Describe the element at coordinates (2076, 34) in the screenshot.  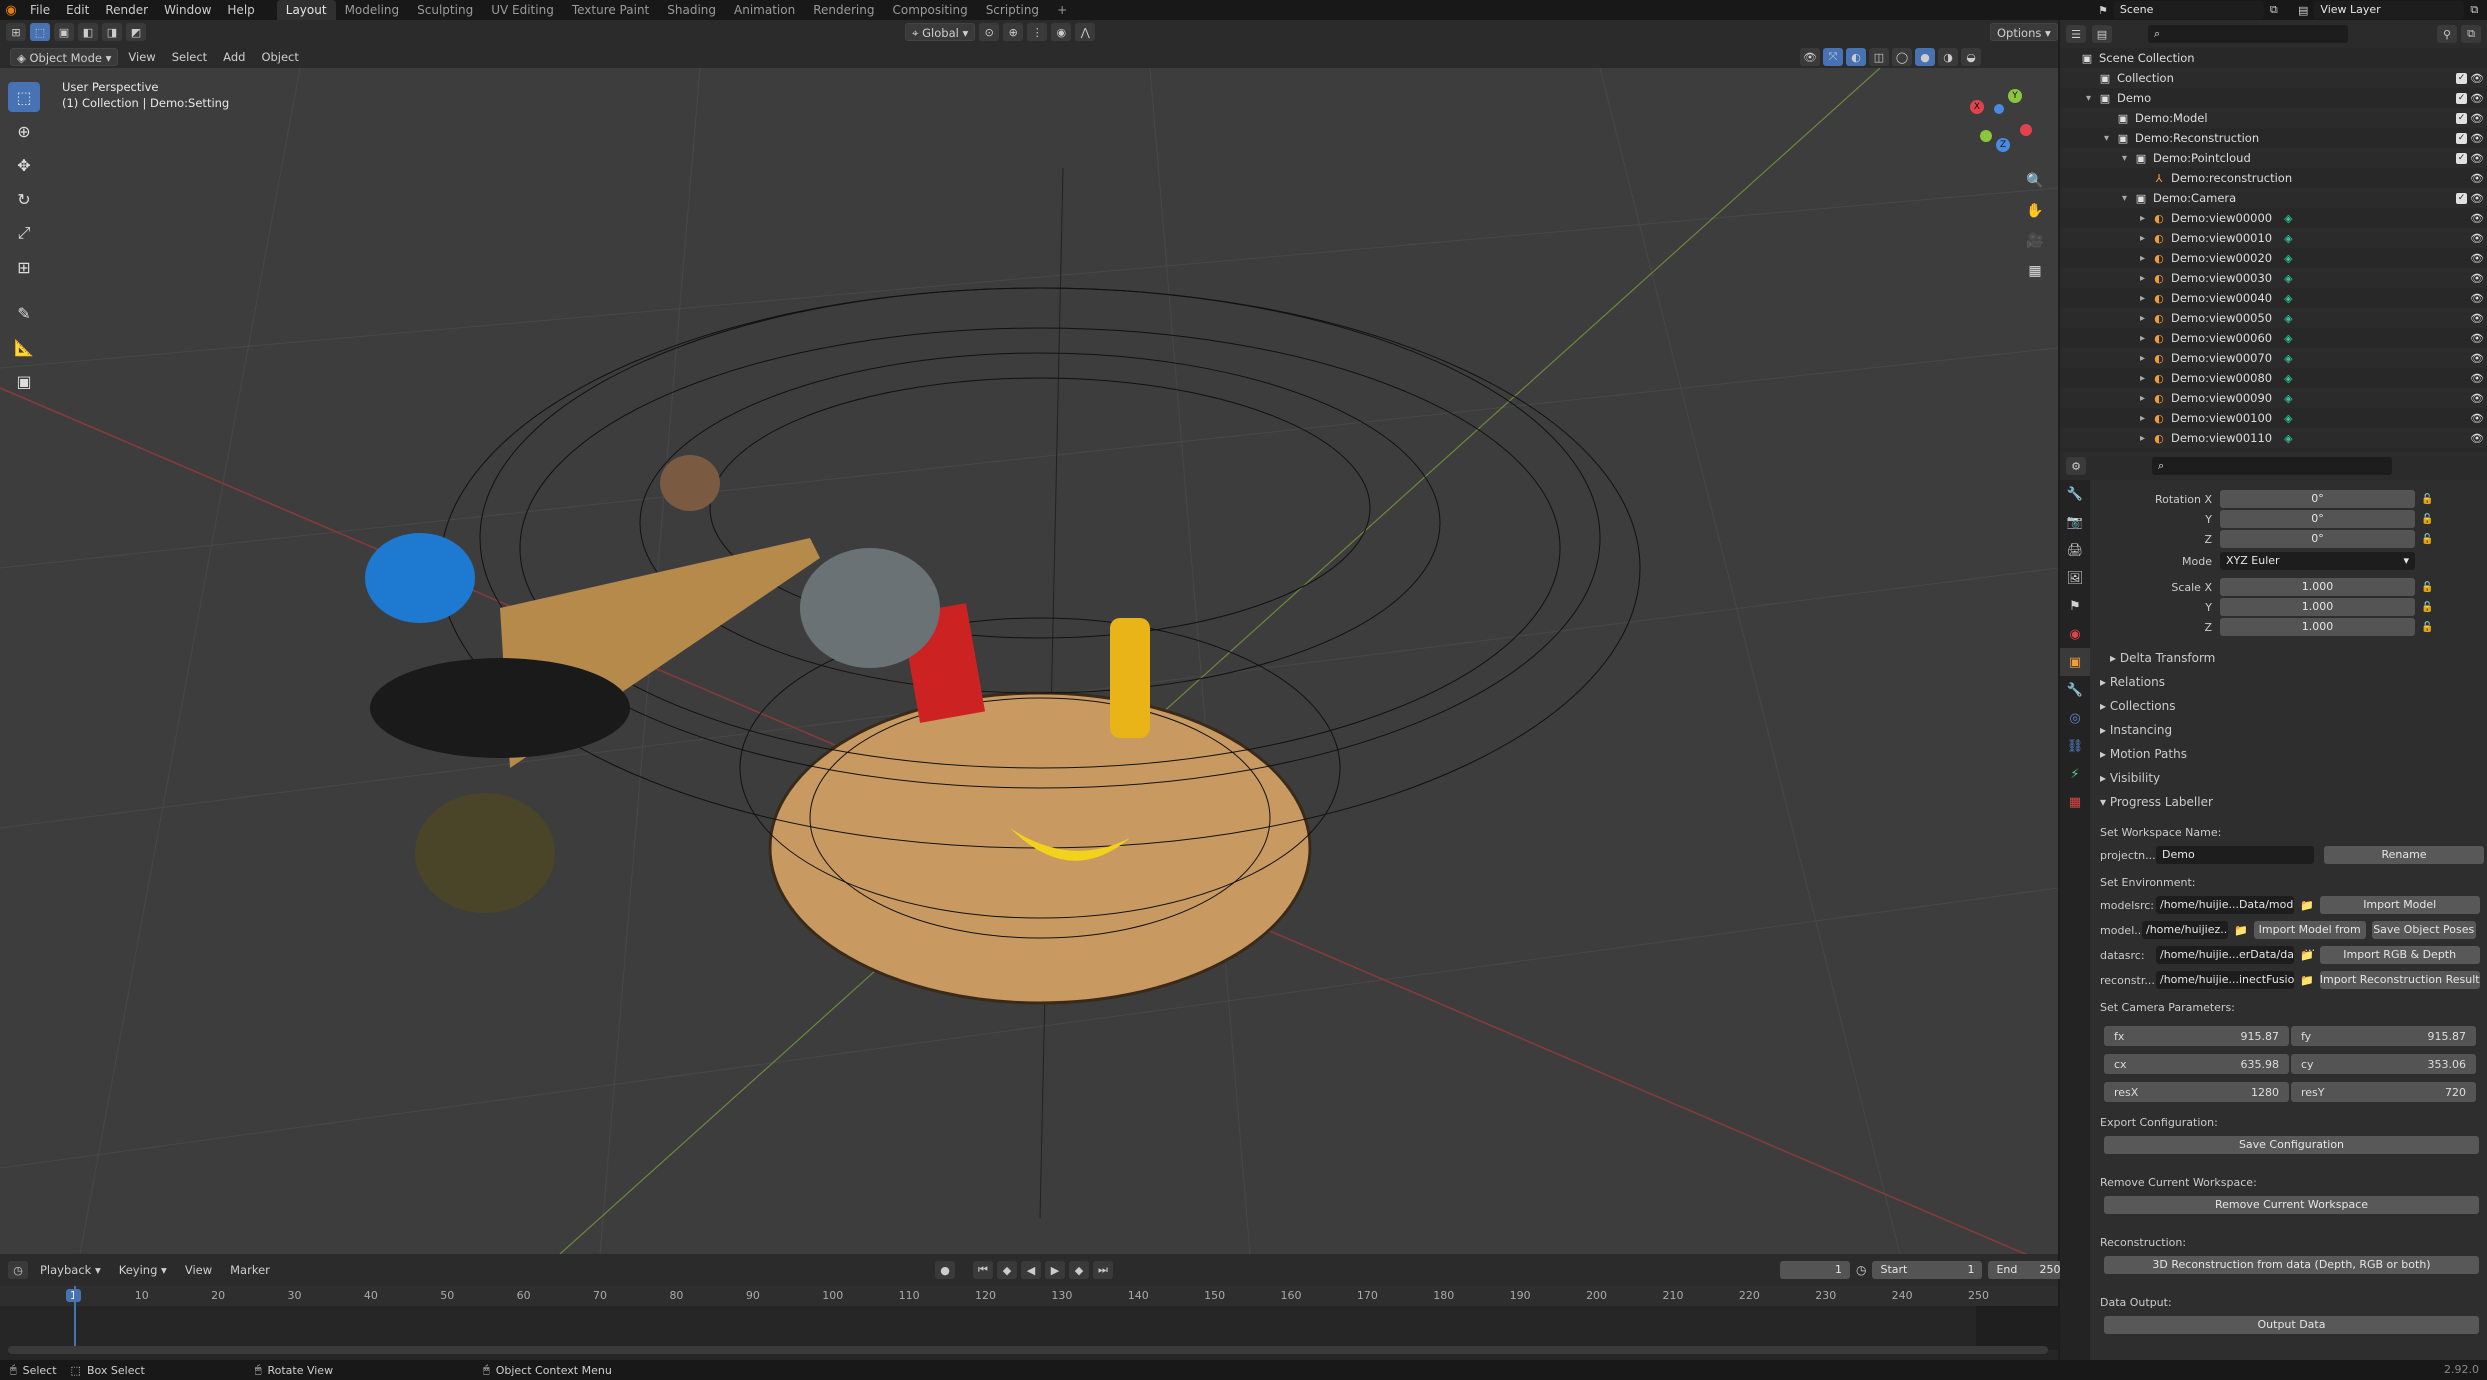
I see `outliner-editor-icon: ☰` at that location.